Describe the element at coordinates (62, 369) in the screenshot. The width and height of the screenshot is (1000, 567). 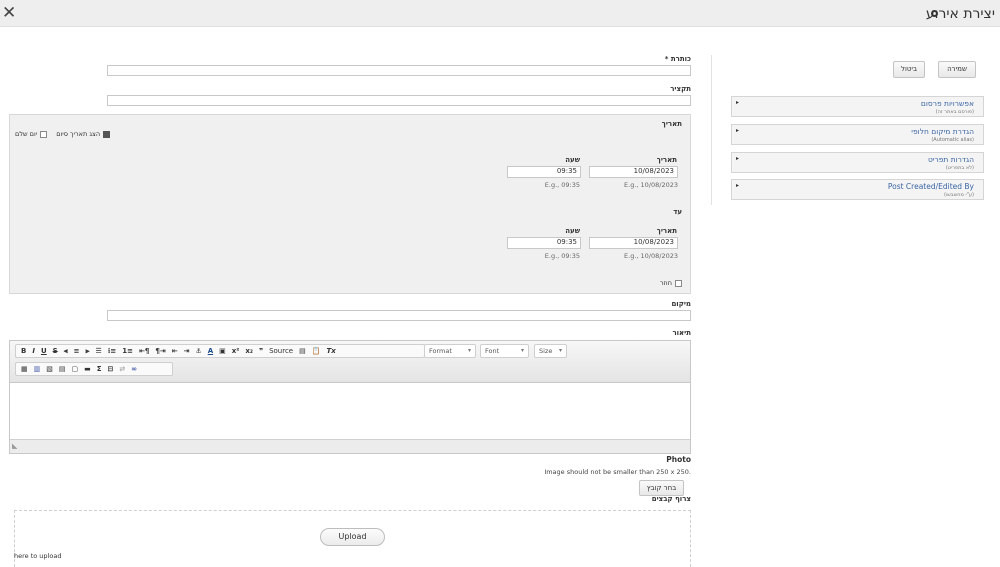
I see `template-icon: ▤` at that location.